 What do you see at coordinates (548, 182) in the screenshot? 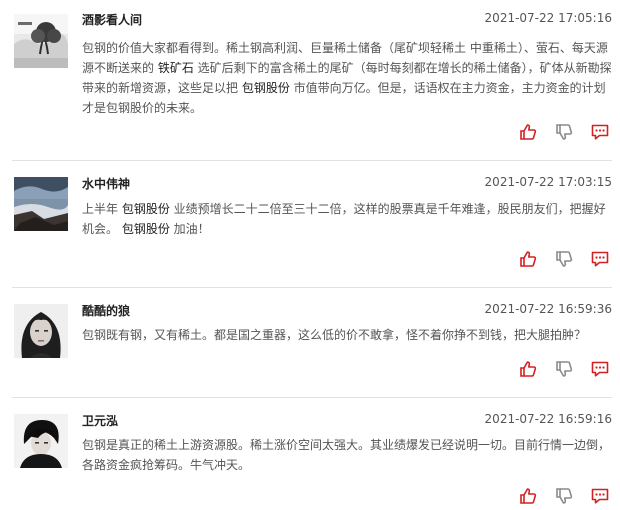
I see `timestamp: 2021-07-22 17:03:15` at bounding box center [548, 182].